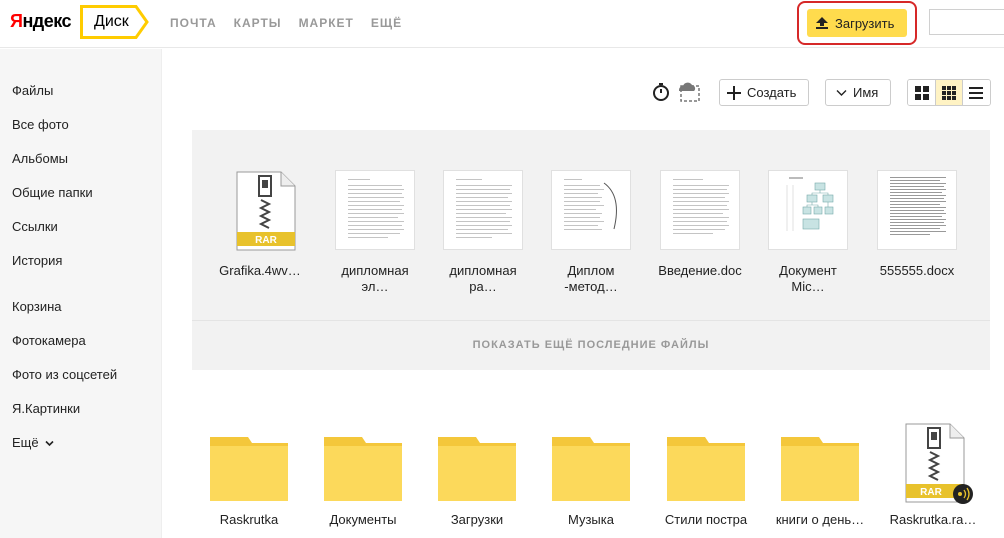 This screenshot has width=1004, height=538. Describe the element at coordinates (363, 519) in the screenshot. I see `folder-name: Документы` at that location.